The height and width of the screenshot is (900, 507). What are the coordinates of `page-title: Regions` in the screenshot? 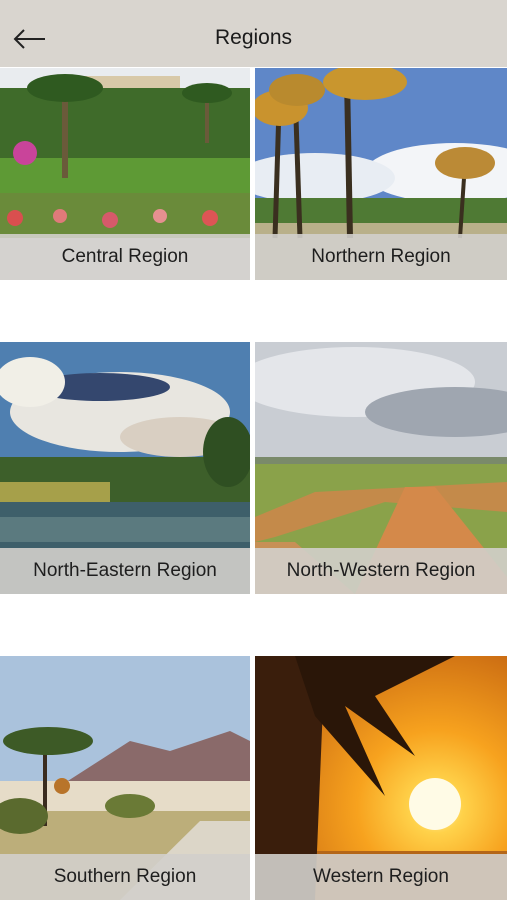 It's located at (253, 37).